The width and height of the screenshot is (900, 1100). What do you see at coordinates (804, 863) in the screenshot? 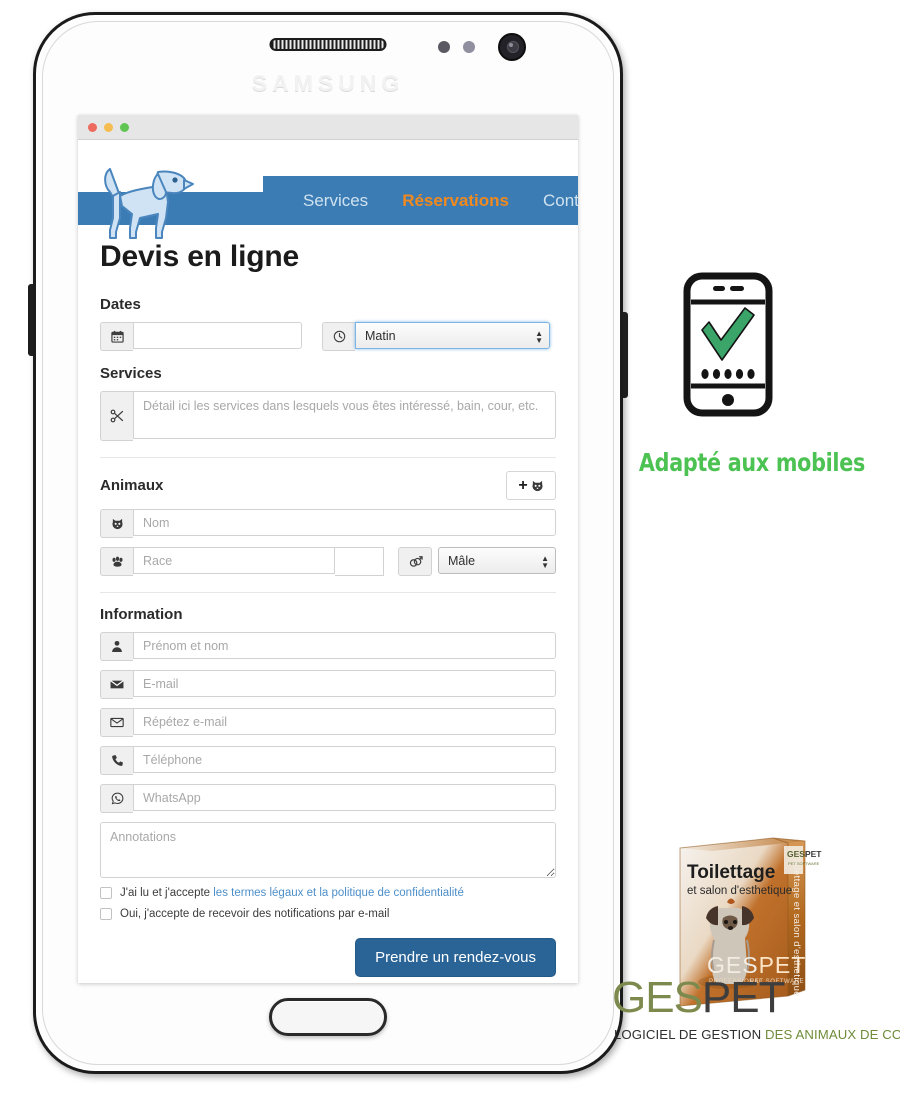
I see `svg-text: PET SOFTWARE` at bounding box center [804, 863].